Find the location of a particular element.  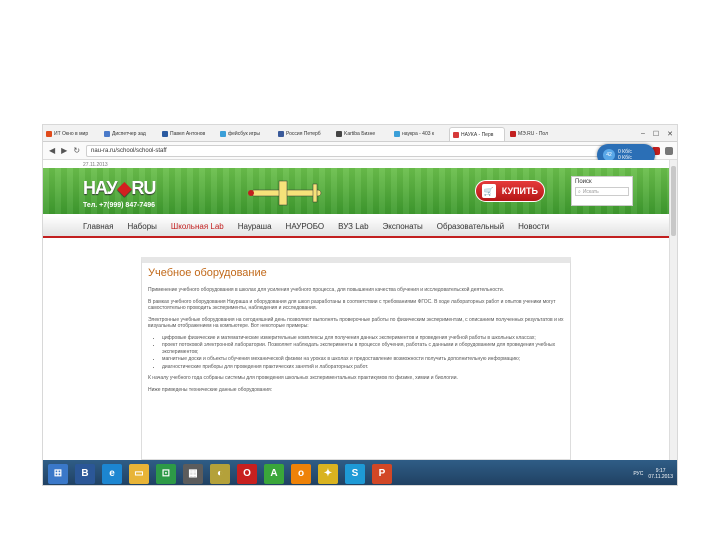

browser-tab: НАУКА - Перв is located at coordinates (477, 134).